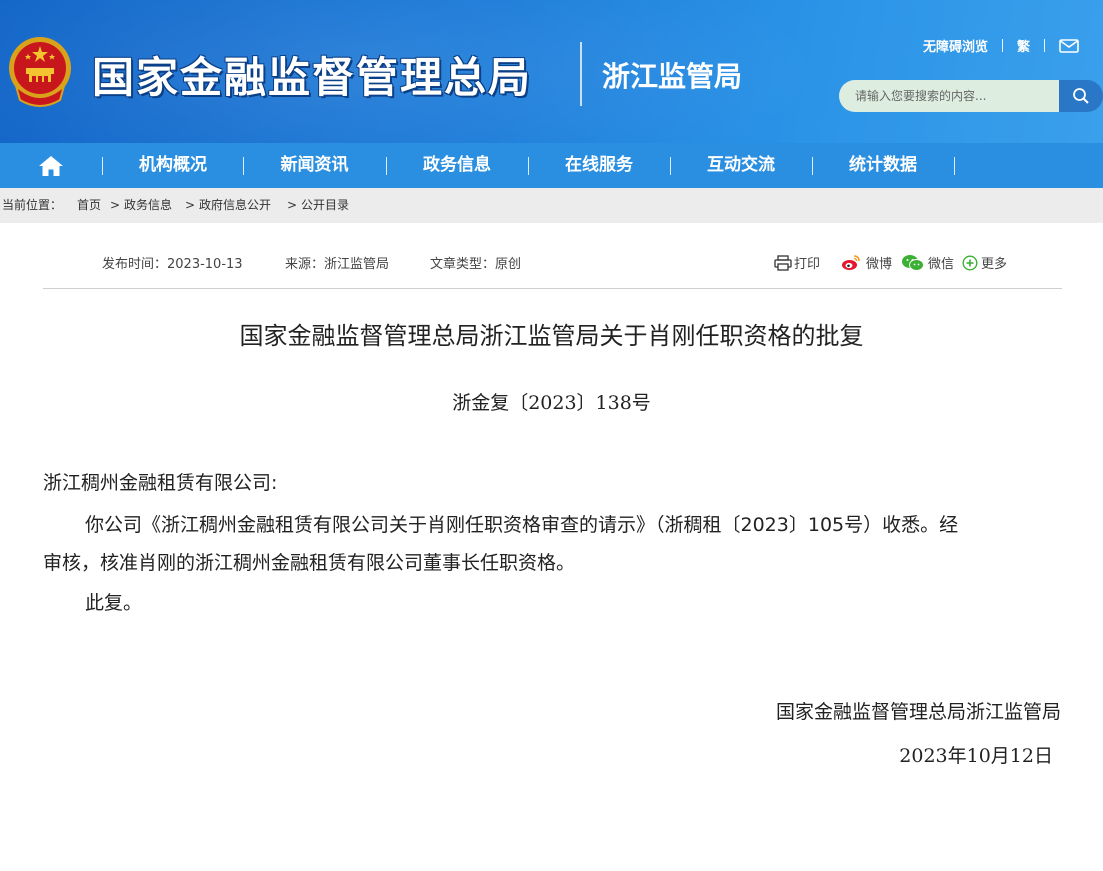  I want to click on breadcrumb-item-catalog: 公开目录, so click(325, 205).